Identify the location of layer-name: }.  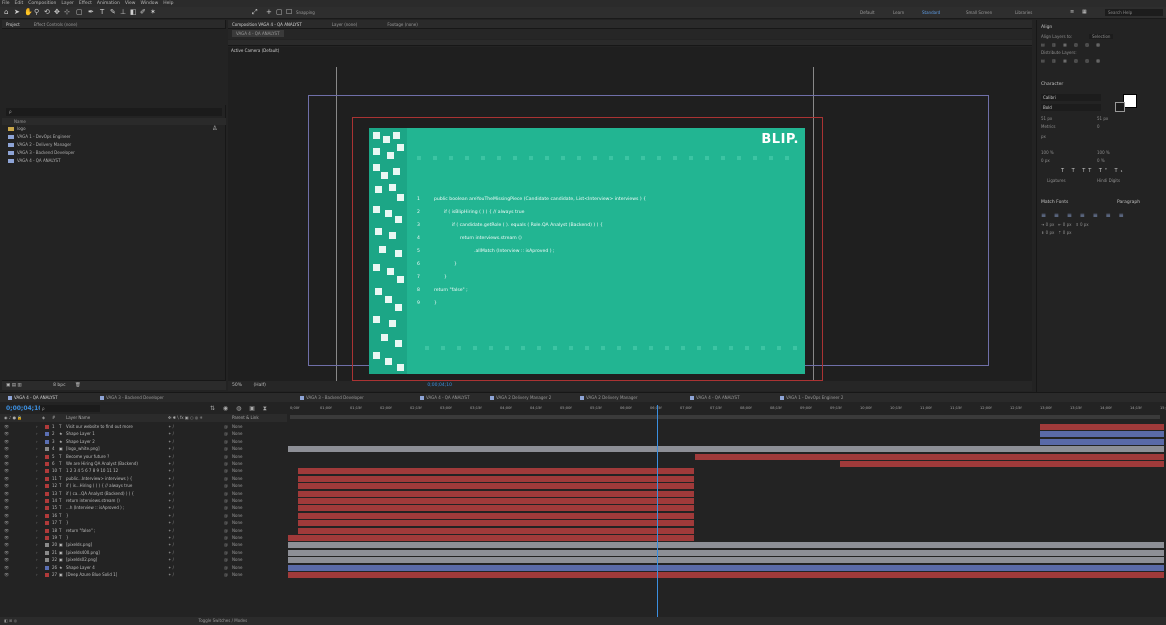
(67, 538).